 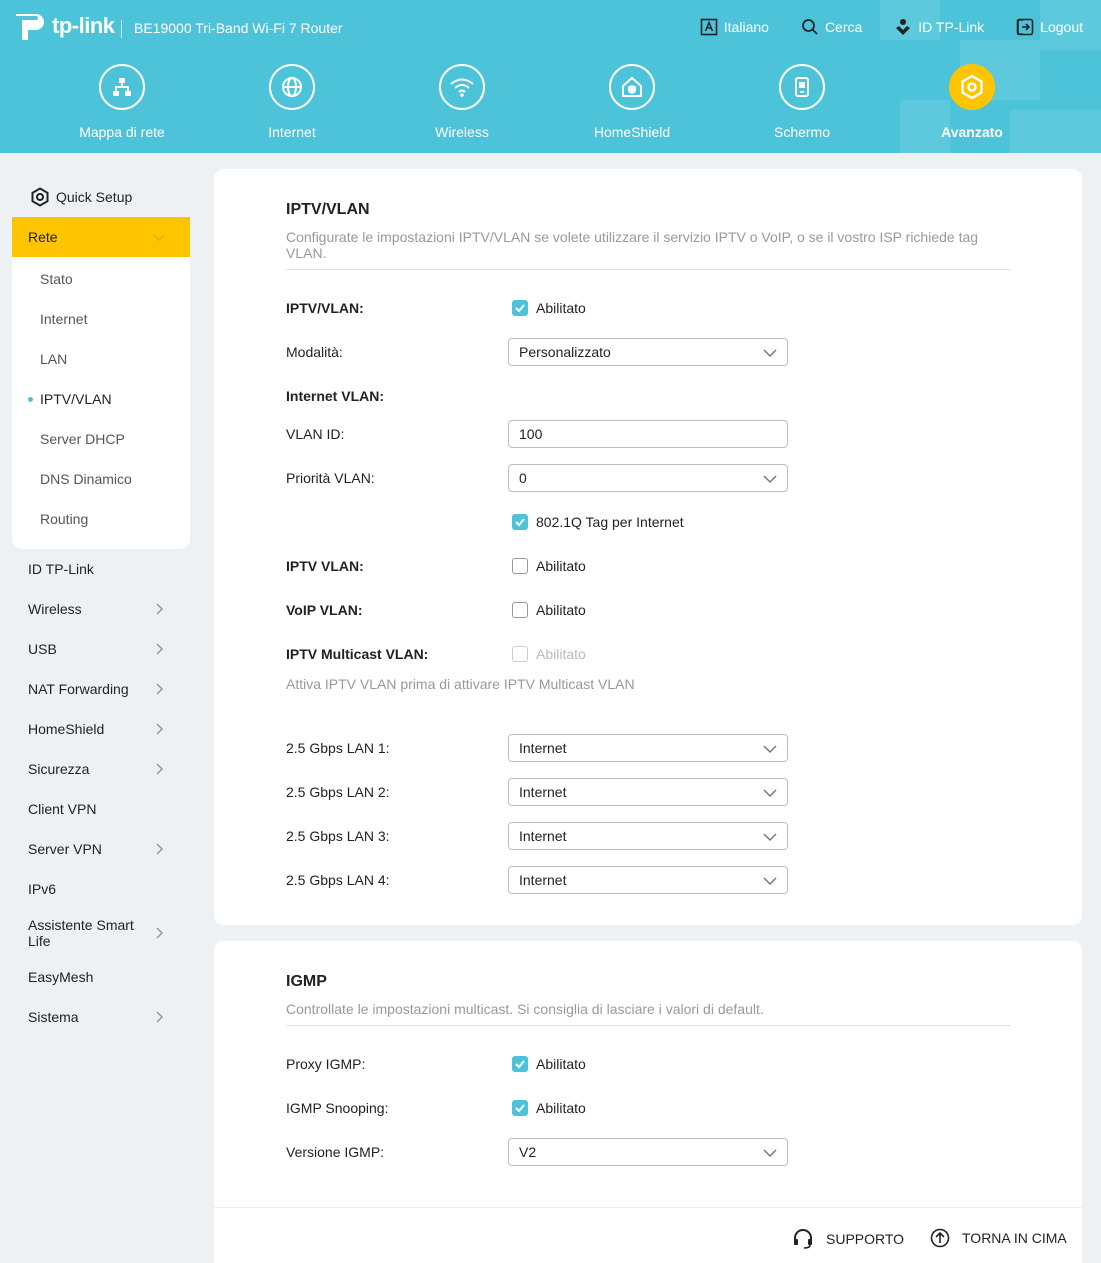 I want to click on sidebar-item-sicurezza: Sicurezza, so click(x=103, y=769).